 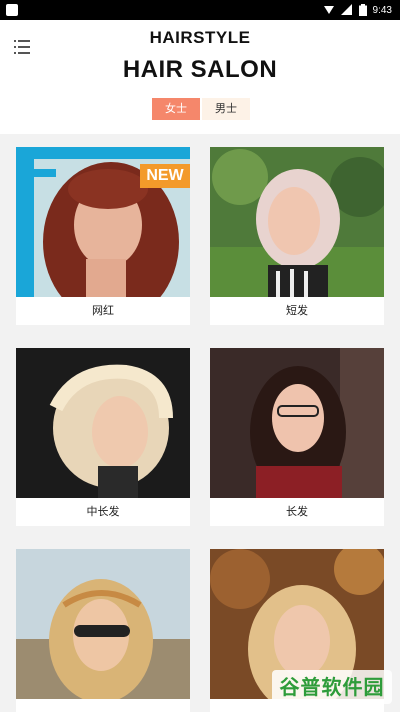 I want to click on status-time: 9:43, so click(x=382, y=10).